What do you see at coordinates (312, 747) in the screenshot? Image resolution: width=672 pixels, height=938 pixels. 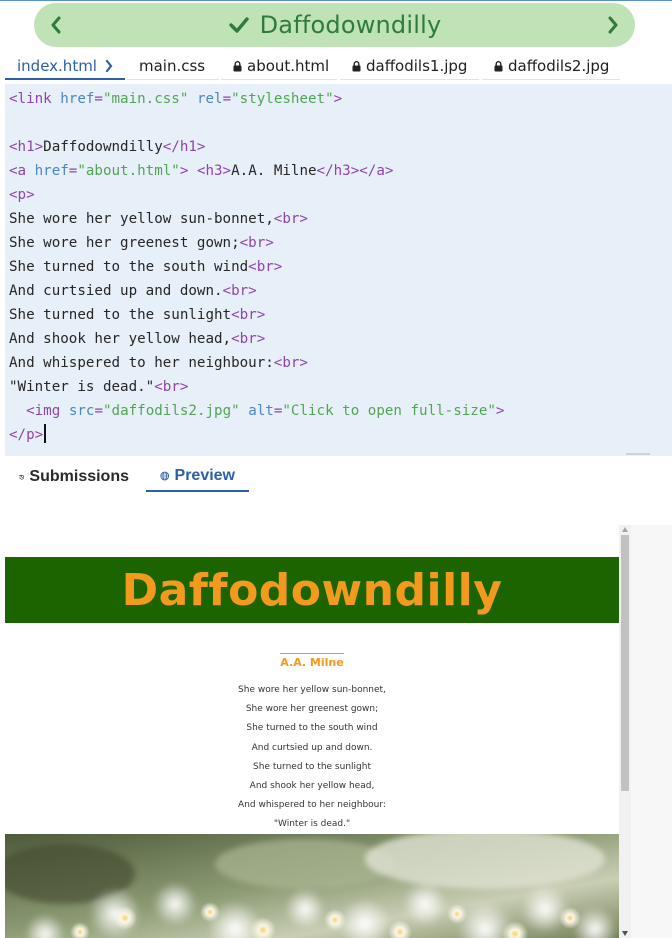 I see `poem-line: And curtsied up and down.` at bounding box center [312, 747].